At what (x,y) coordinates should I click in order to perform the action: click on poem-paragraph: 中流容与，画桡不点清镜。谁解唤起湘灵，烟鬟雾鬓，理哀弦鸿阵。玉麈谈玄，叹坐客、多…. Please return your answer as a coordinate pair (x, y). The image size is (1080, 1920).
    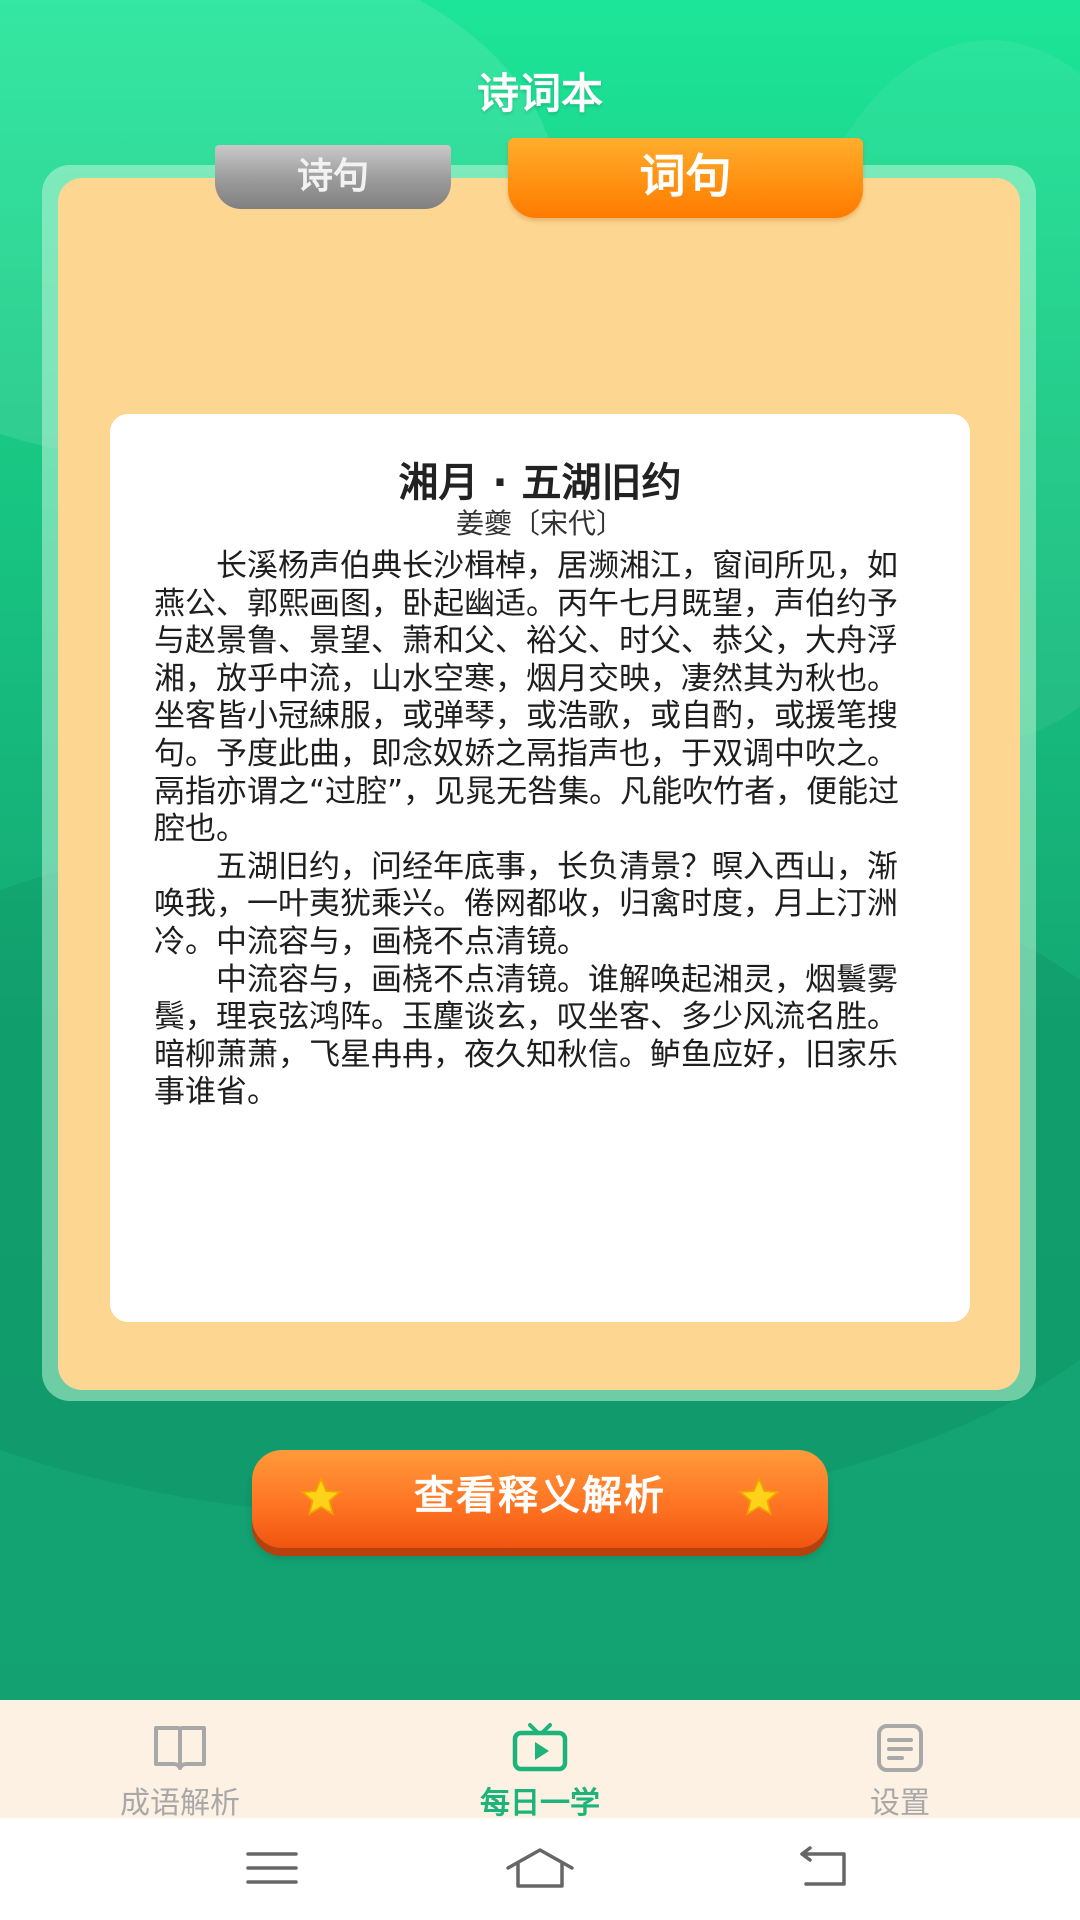
    Looking at the image, I should click on (526, 1036).